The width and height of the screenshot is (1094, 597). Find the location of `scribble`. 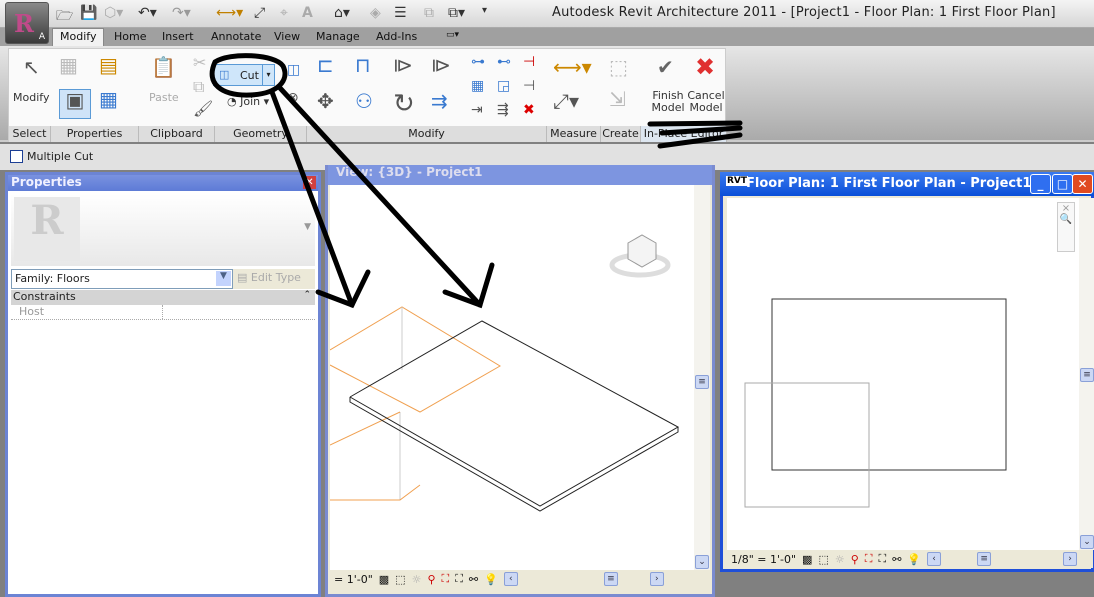

scribble is located at coordinates (695, 134).